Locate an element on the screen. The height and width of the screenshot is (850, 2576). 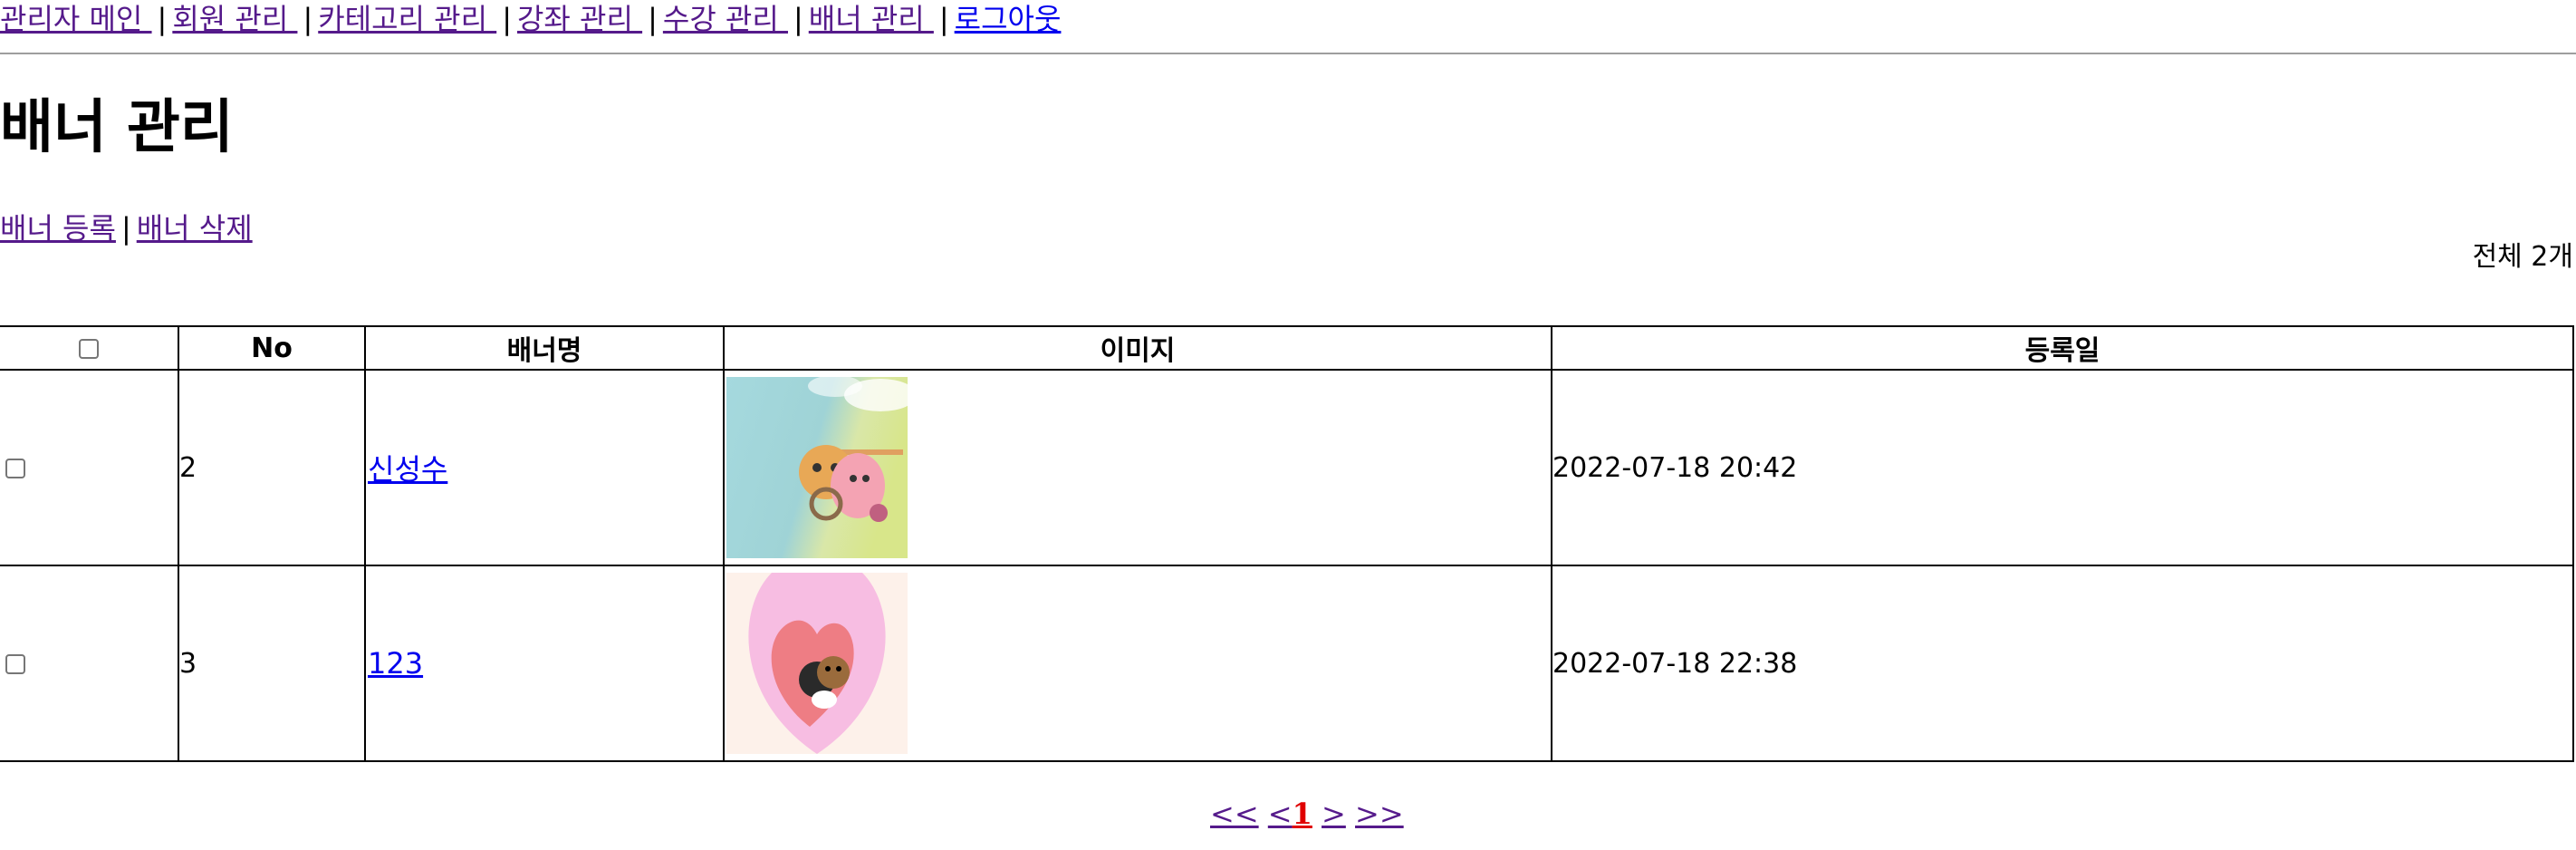
row-number: 3 is located at coordinates (272, 663).